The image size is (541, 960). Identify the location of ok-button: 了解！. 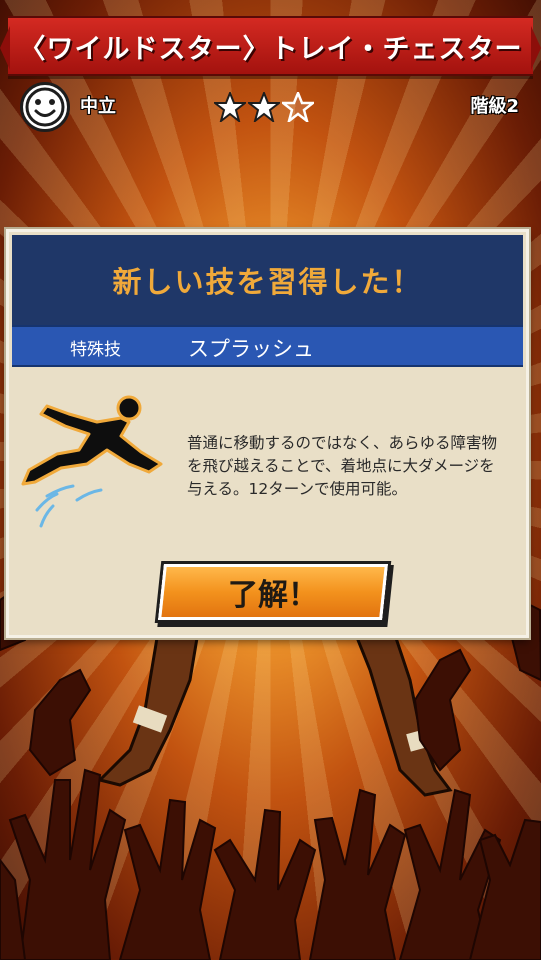
(273, 592).